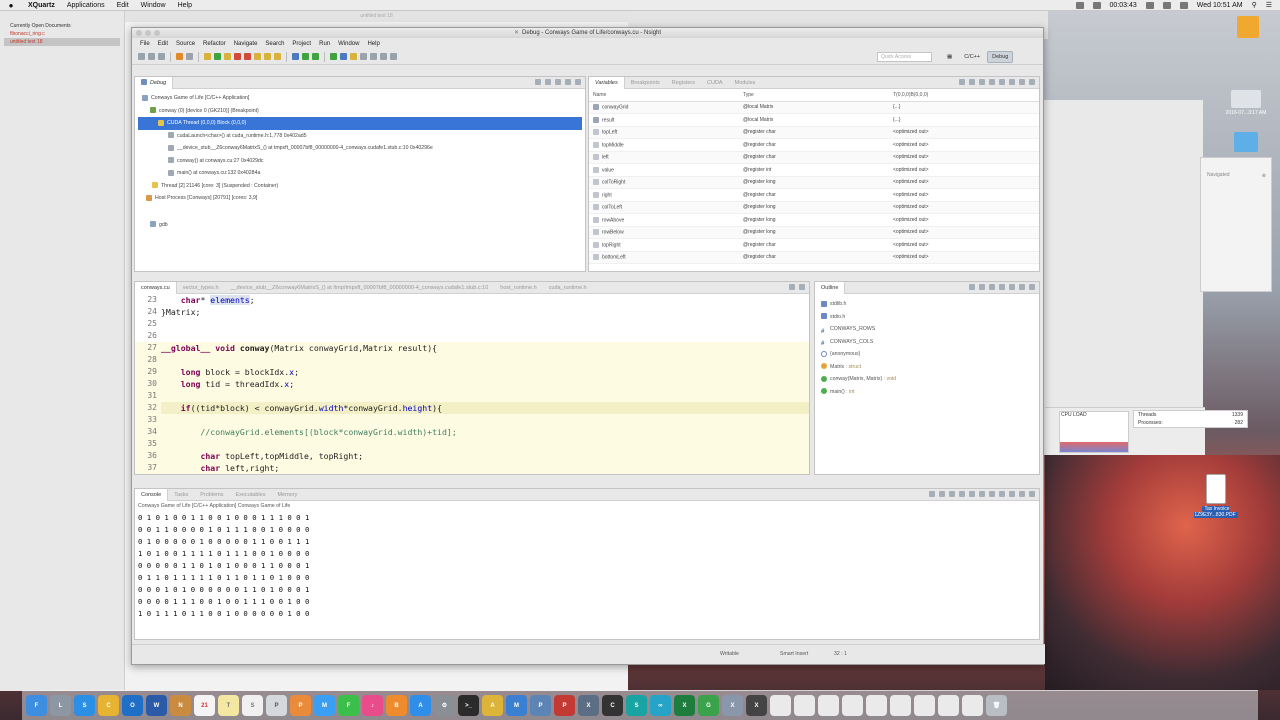 This screenshot has height=720, width=1280. What do you see at coordinates (814, 120) in the screenshot?
I see `table-row: result @local Matrix {...}` at bounding box center [814, 120].